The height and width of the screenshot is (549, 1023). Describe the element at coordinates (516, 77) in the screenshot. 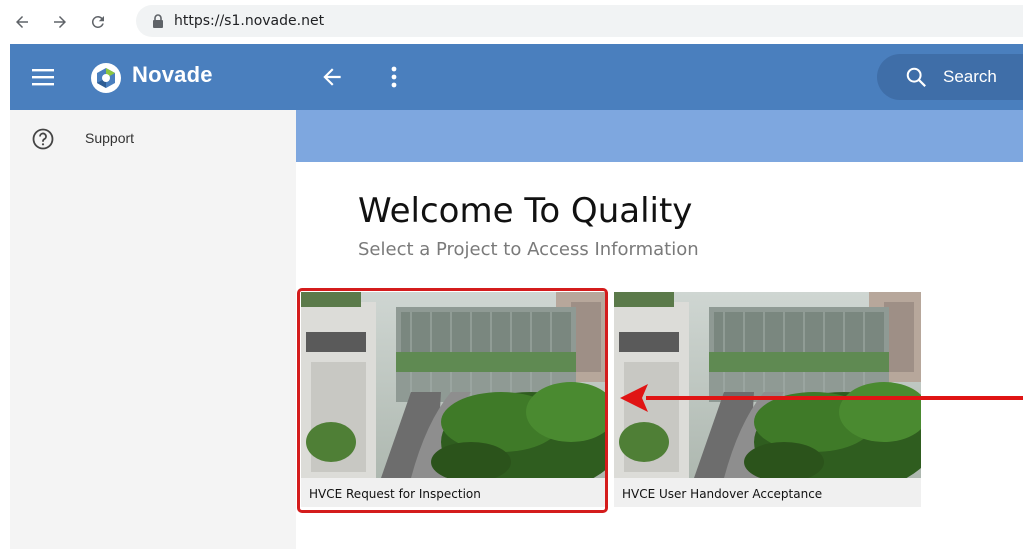

I see `app-header: Novade Search` at that location.